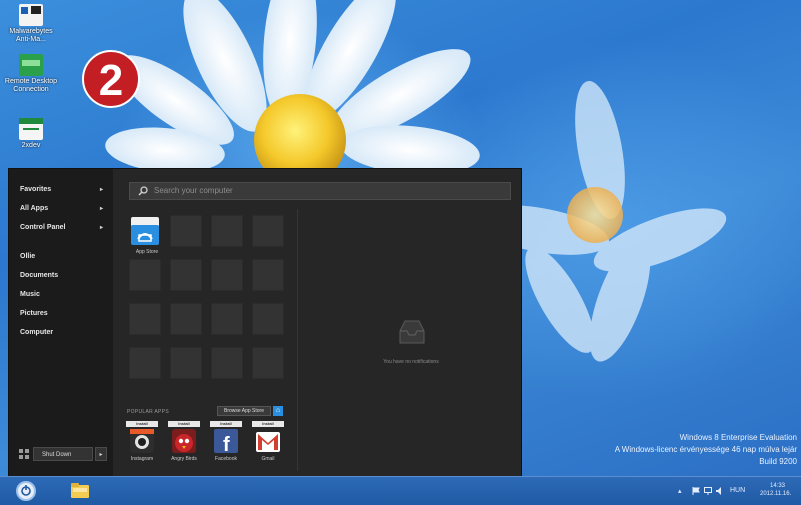 Image resolution: width=801 pixels, height=505 pixels. Describe the element at coordinates (680, 491) in the screenshot. I see `show-hidden-icons-button: ▴` at that location.